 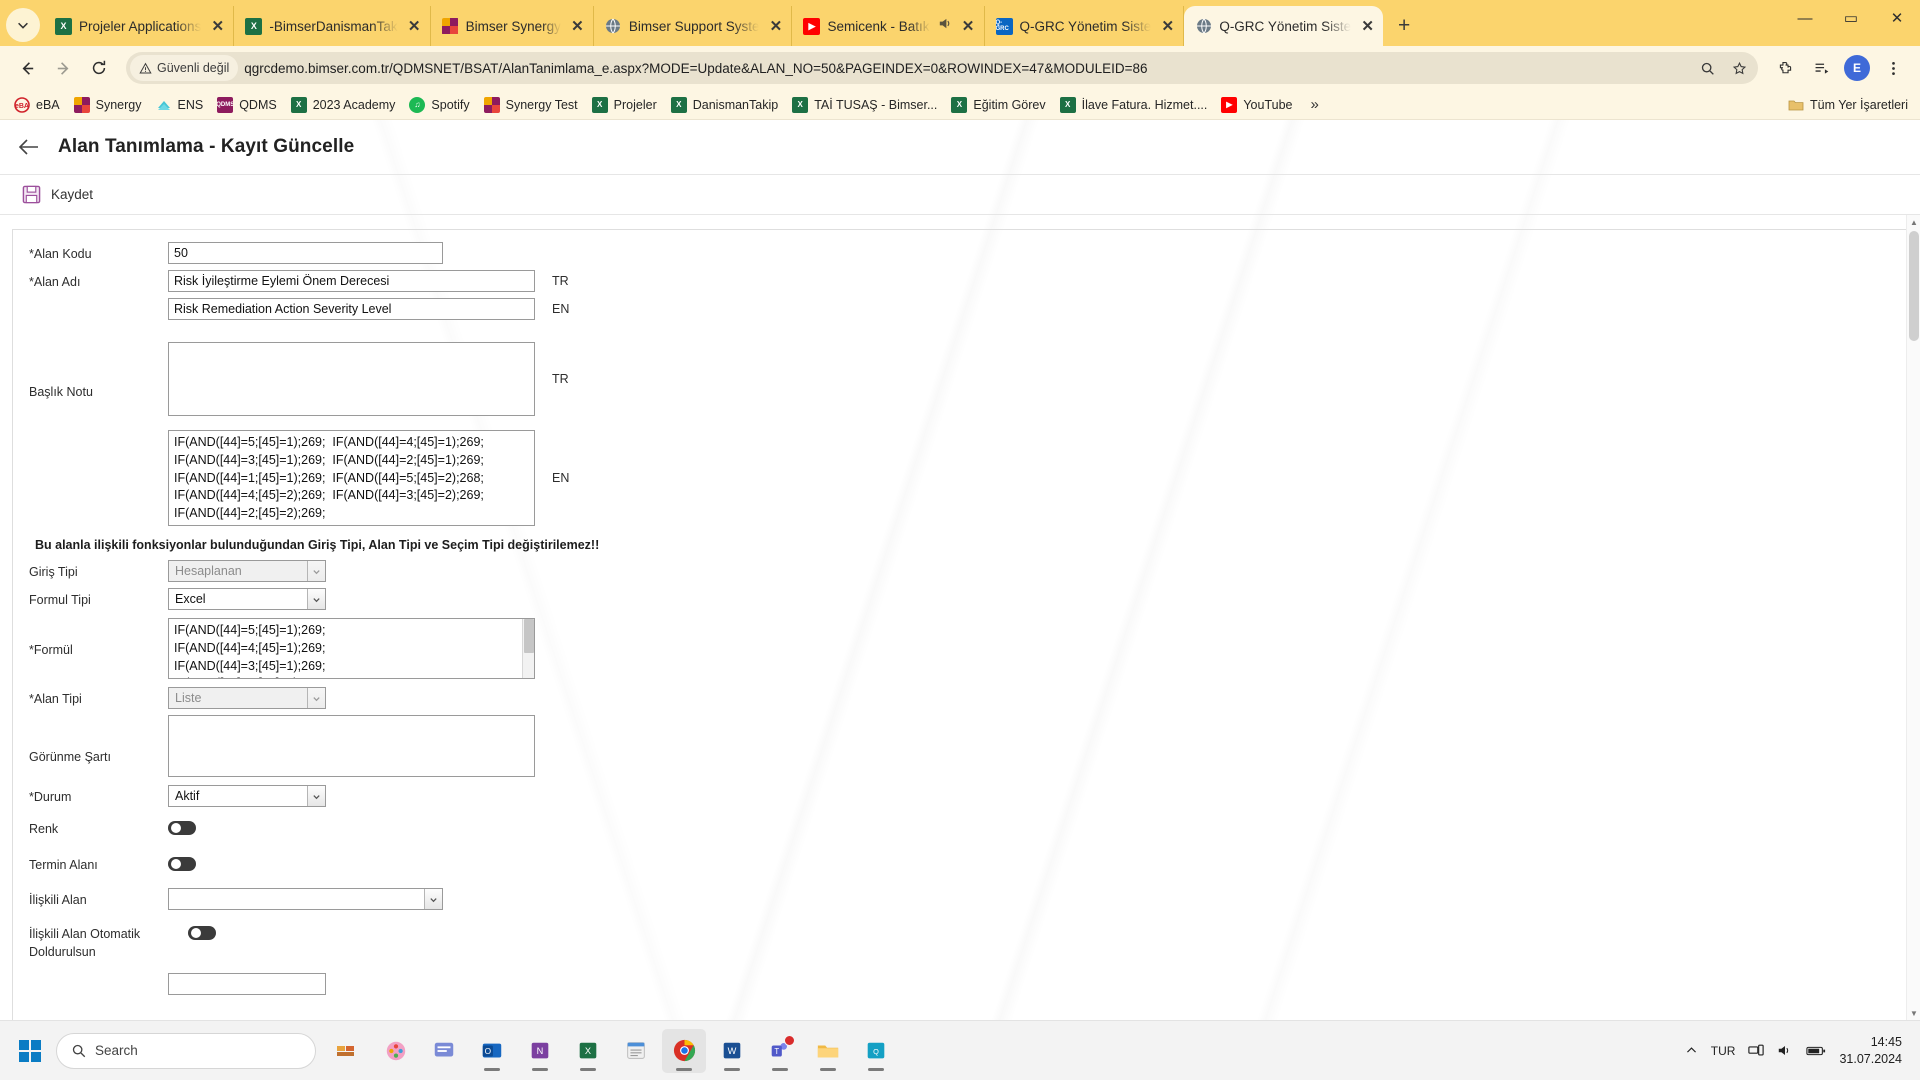 What do you see at coordinates (684, 1050) in the screenshot?
I see `taskbar-chrome-button` at bounding box center [684, 1050].